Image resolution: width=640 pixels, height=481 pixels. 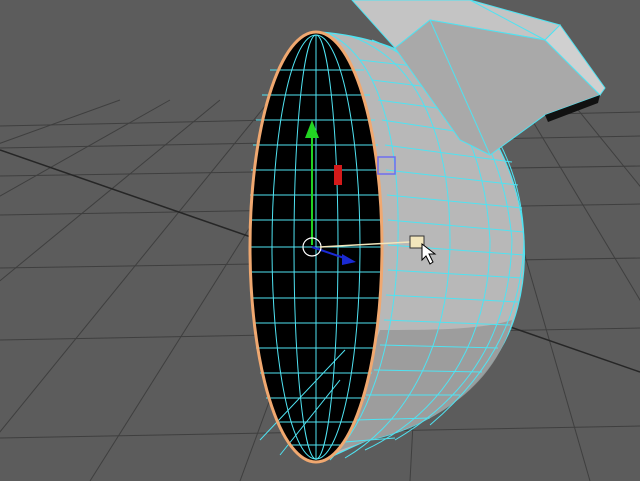 I want to click on x-axis-handle, so click(x=338, y=175).